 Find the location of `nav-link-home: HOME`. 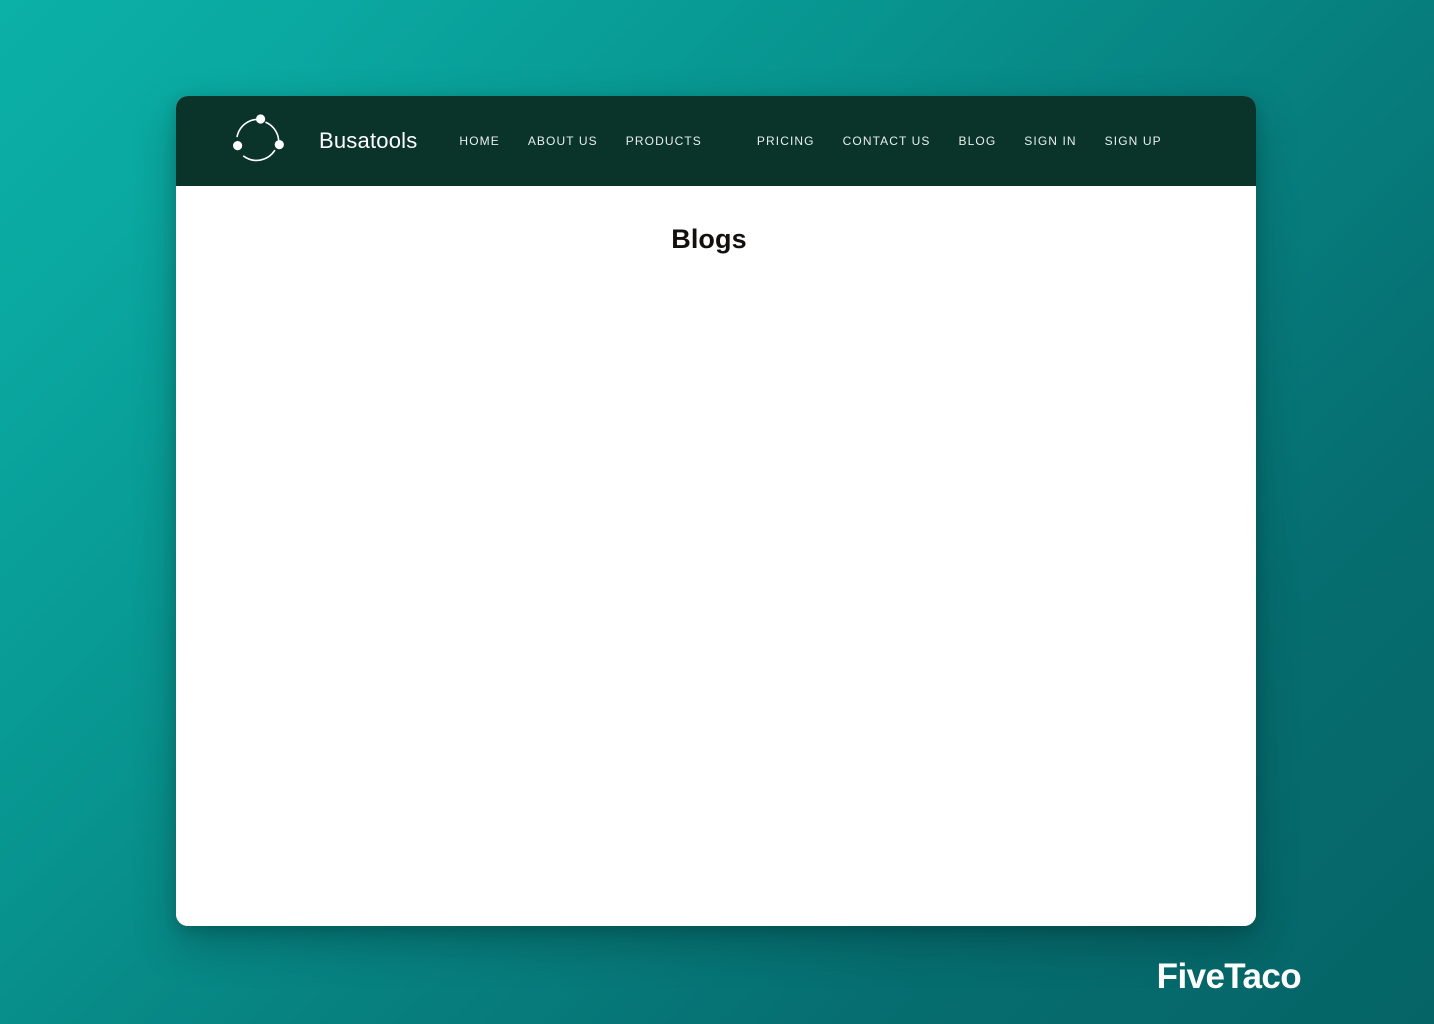

nav-link-home: HOME is located at coordinates (479, 141).